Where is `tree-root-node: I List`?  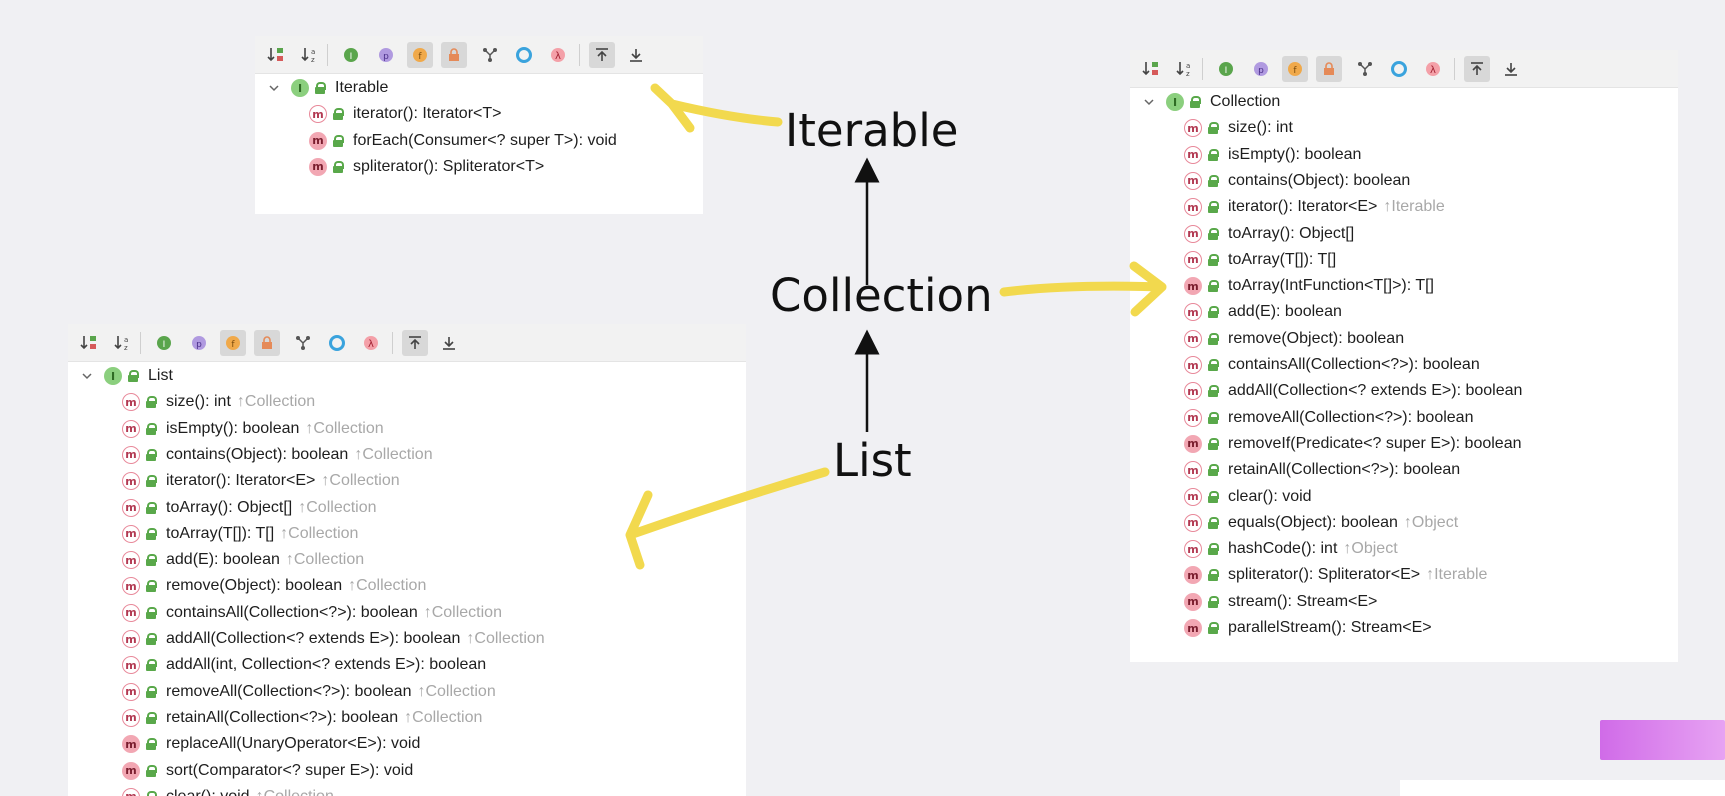 tree-root-node: I List is located at coordinates (126, 376).